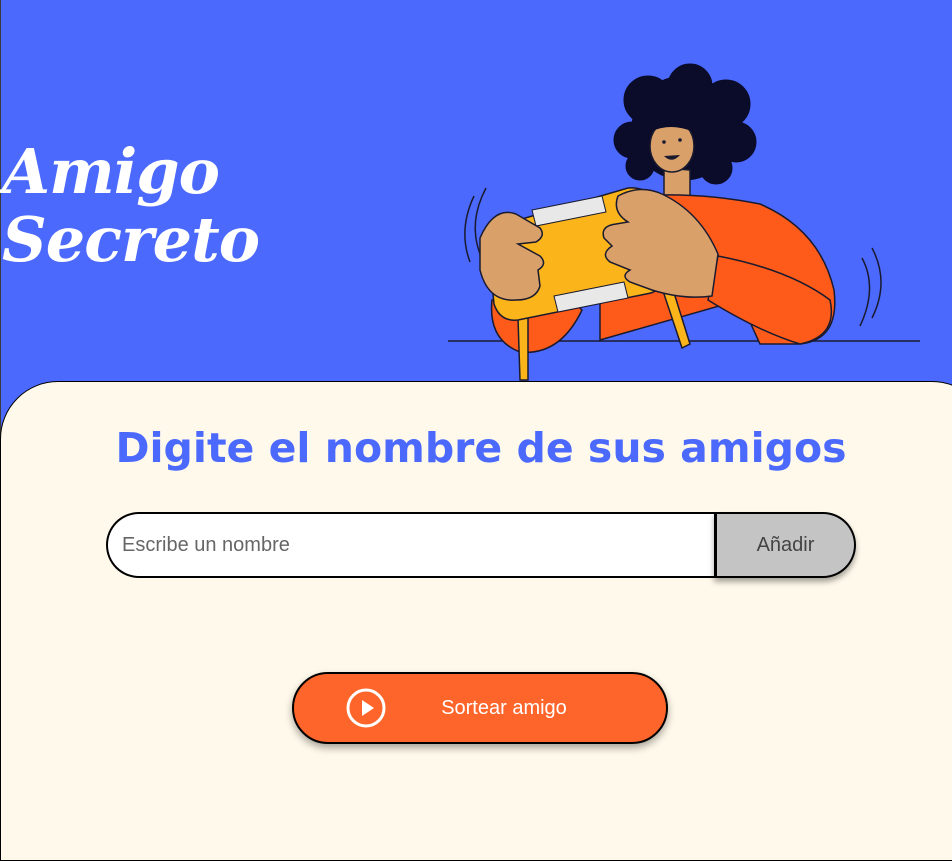 The height and width of the screenshot is (861, 952). I want to click on page-title: Amigo Secreto, so click(131, 205).